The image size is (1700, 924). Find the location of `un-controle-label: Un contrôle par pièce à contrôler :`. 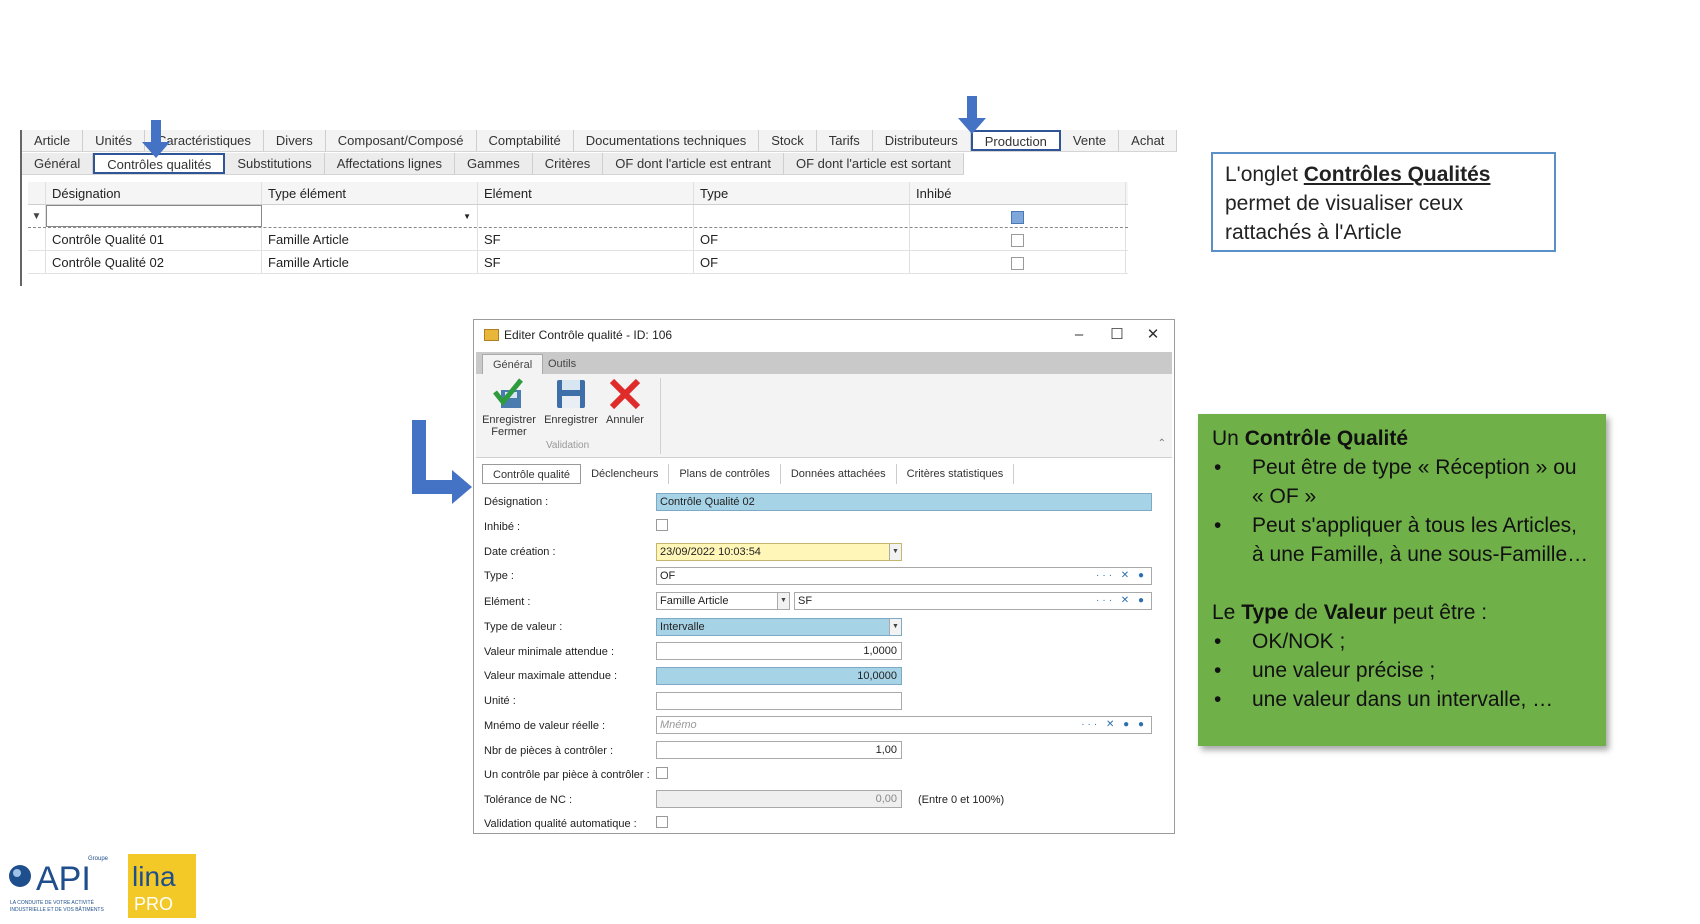

un-controle-label: Un contrôle par pièce à contrôler : is located at coordinates (567, 775).